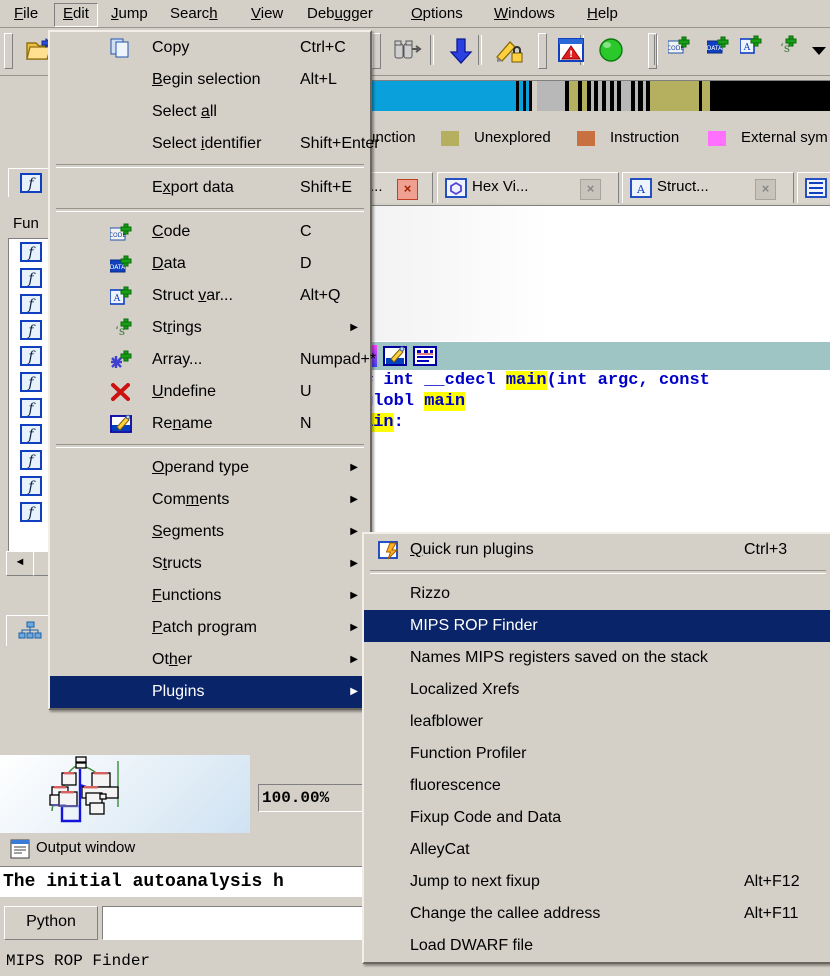 This screenshot has height=976, width=830. Describe the element at coordinates (210, 564) in the screenshot. I see `menu-item-structs: Structs ▶` at that location.